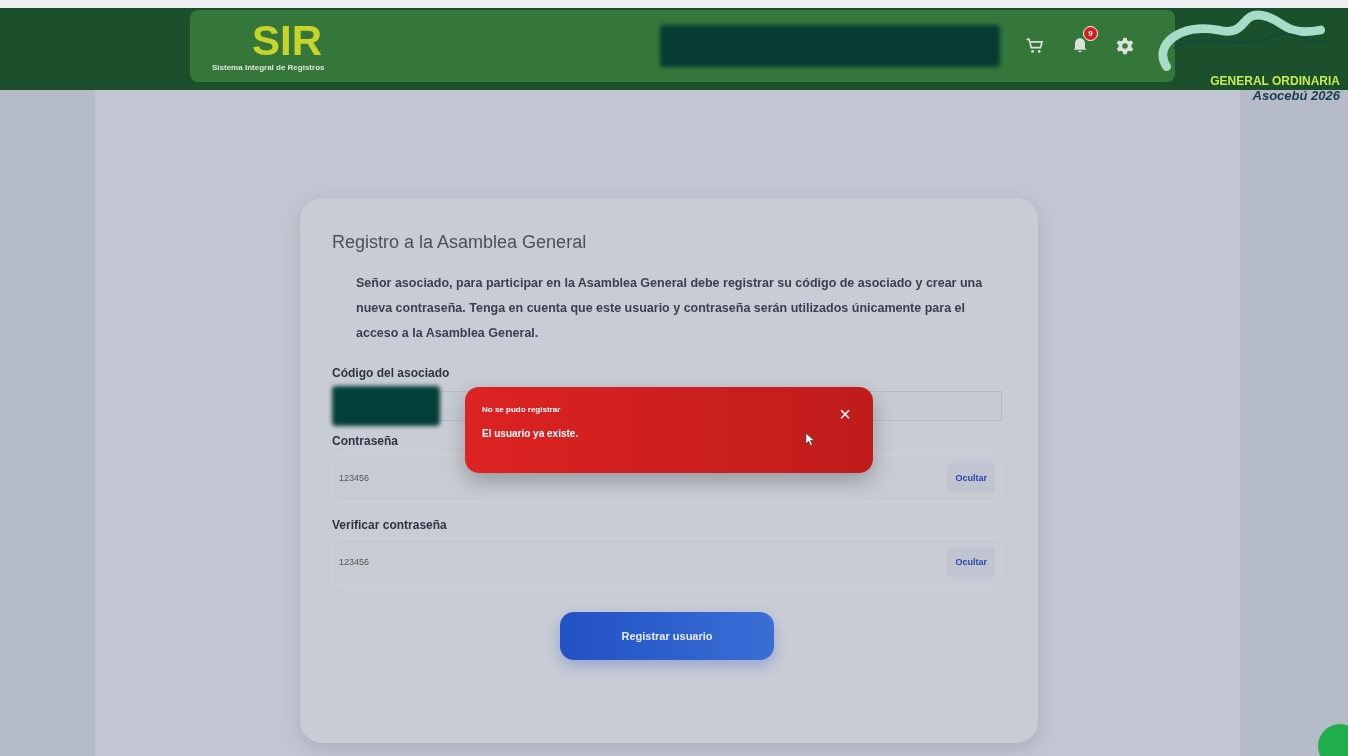 The width and height of the screenshot is (1348, 756). What do you see at coordinates (1125, 46) in the screenshot?
I see `settings-icon` at bounding box center [1125, 46].